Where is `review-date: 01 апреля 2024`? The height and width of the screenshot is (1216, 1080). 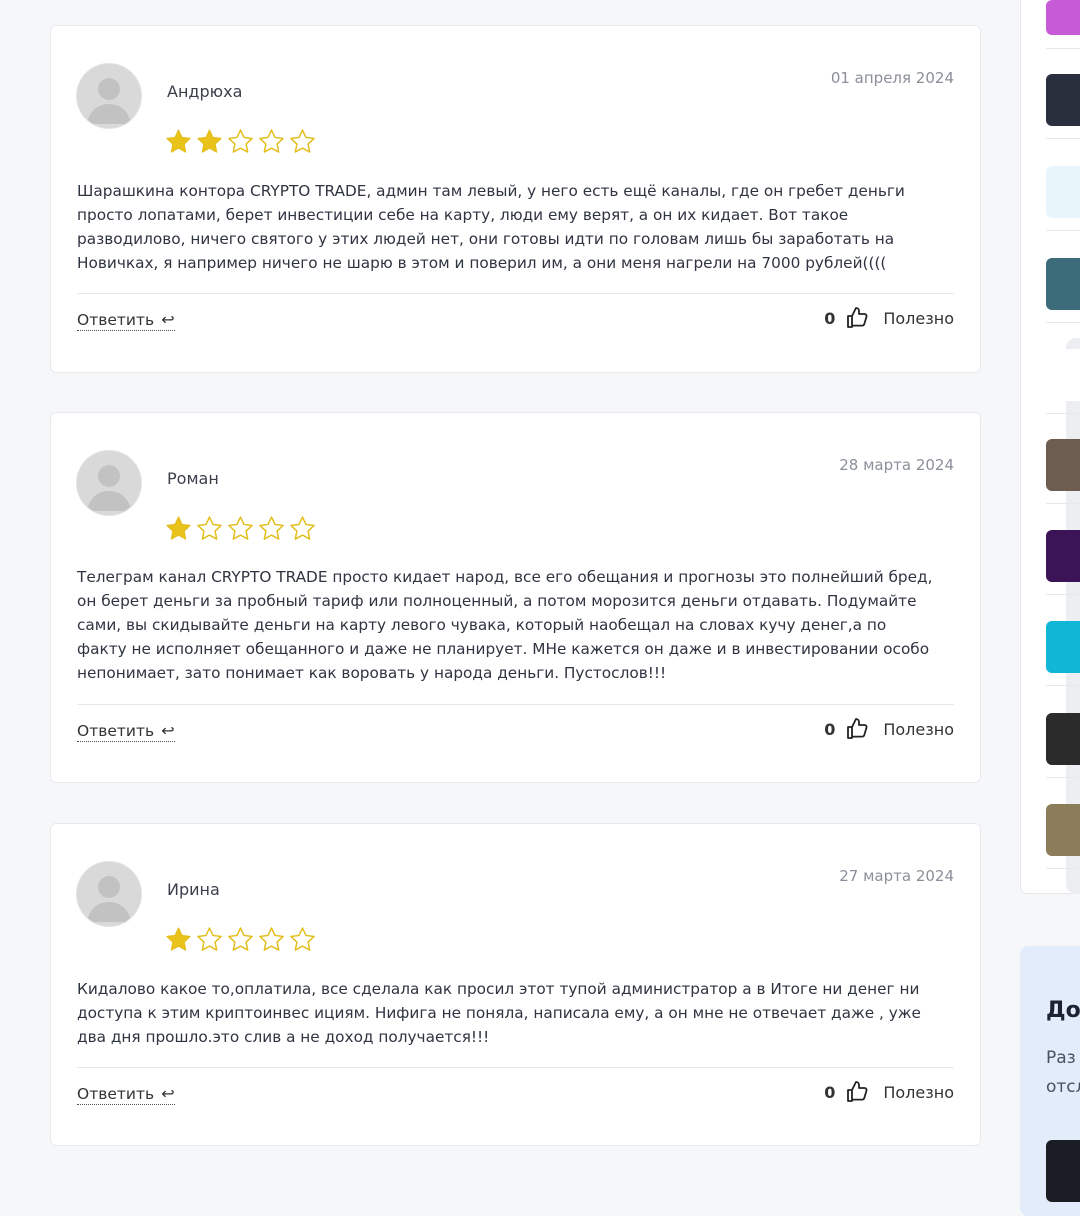
review-date: 01 апреля 2024 is located at coordinates (892, 78).